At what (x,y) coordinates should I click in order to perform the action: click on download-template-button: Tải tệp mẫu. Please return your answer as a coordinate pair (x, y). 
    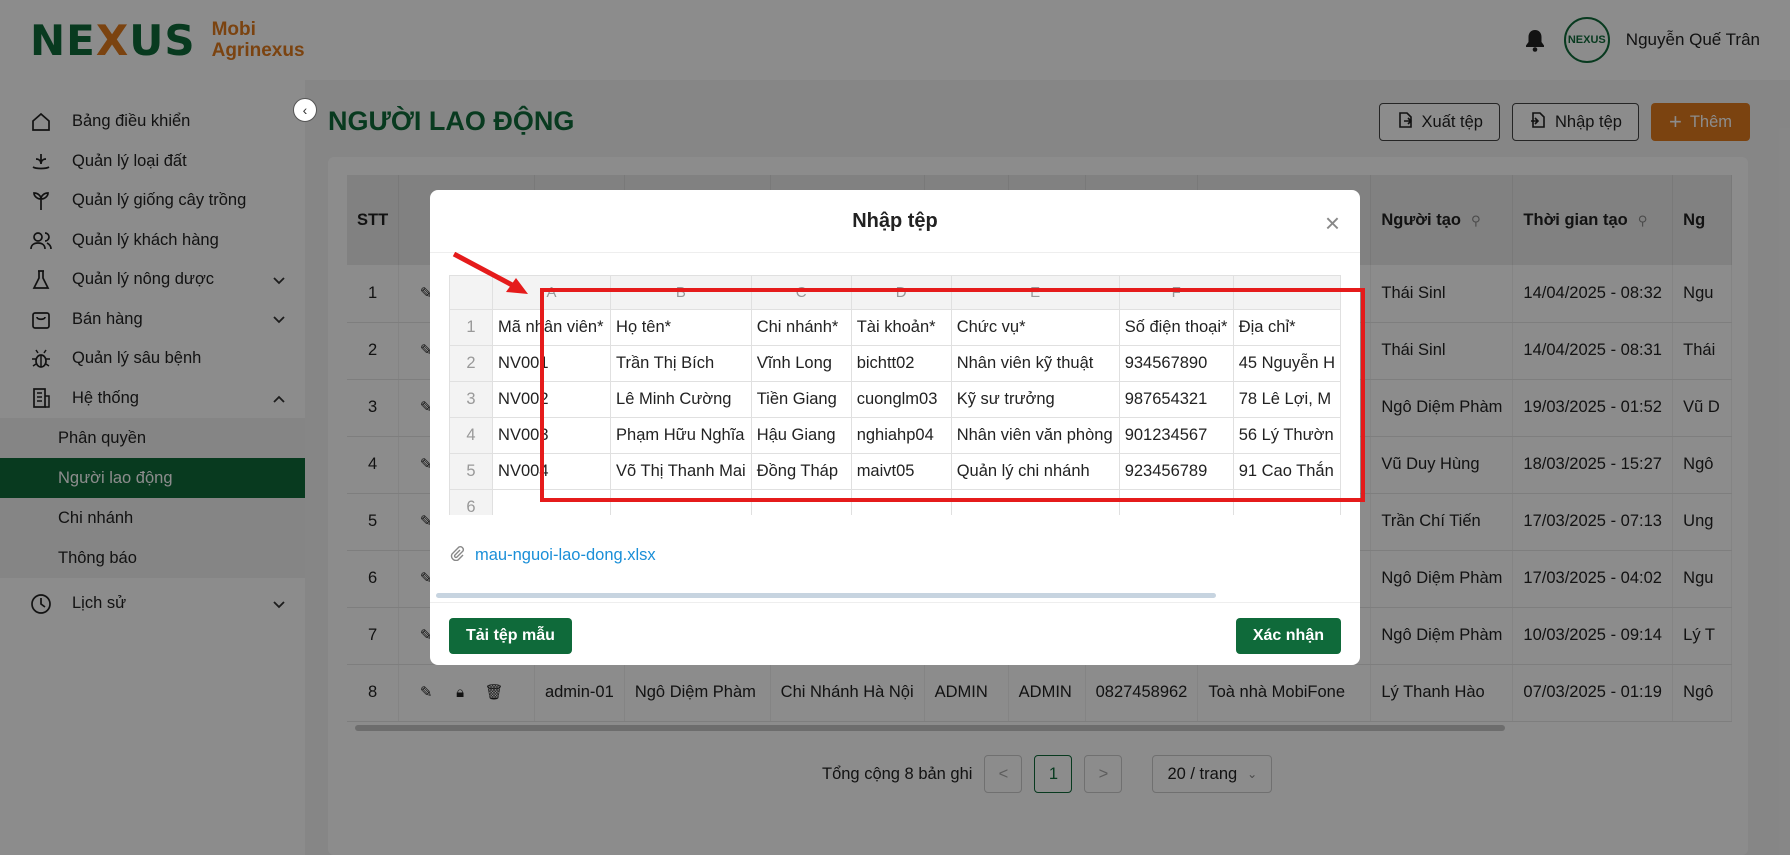
    Looking at the image, I should click on (510, 636).